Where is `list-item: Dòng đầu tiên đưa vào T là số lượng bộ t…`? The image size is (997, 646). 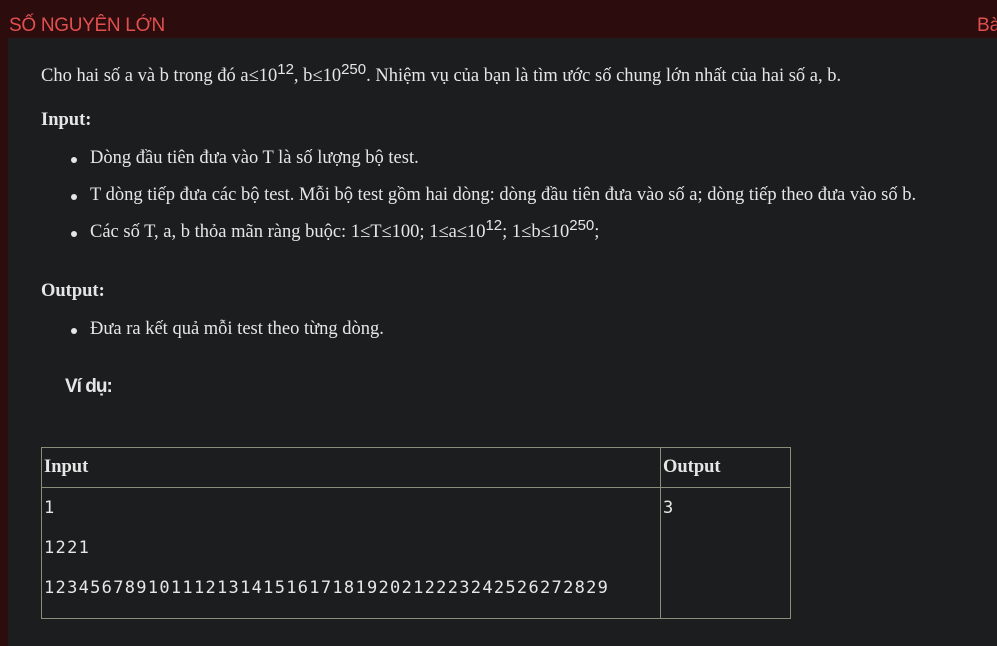 list-item: Dòng đầu tiên đưa vào T là số lượng bộ t… is located at coordinates (478, 166).